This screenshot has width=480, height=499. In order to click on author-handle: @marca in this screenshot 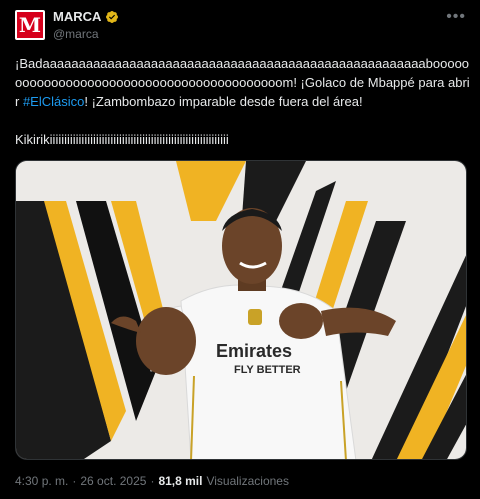, I will do `click(76, 34)`.